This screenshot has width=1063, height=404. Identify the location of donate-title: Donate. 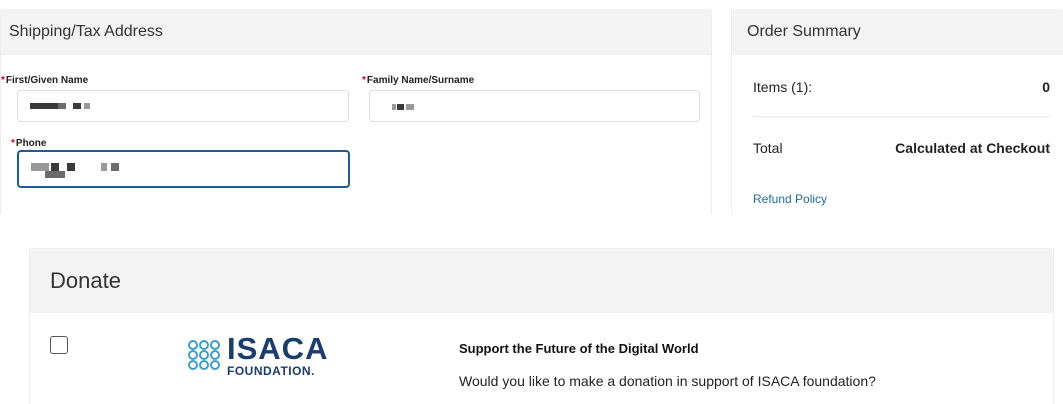
(85, 280).